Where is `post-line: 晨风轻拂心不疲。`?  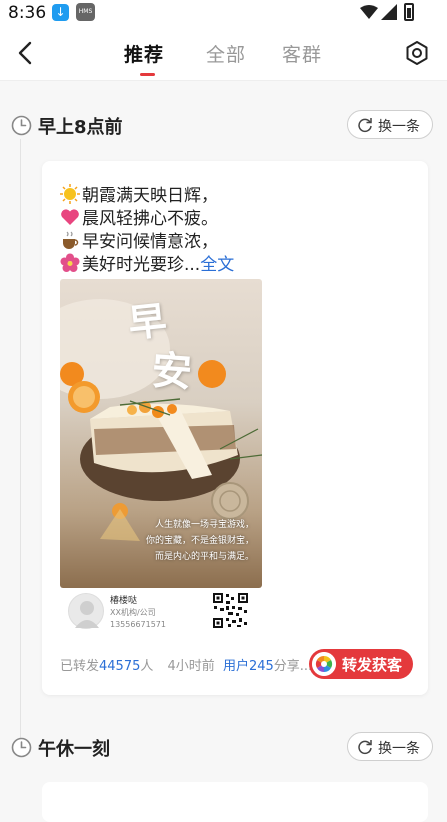 post-line: 晨风轻拂心不疲。 is located at coordinates (139, 216).